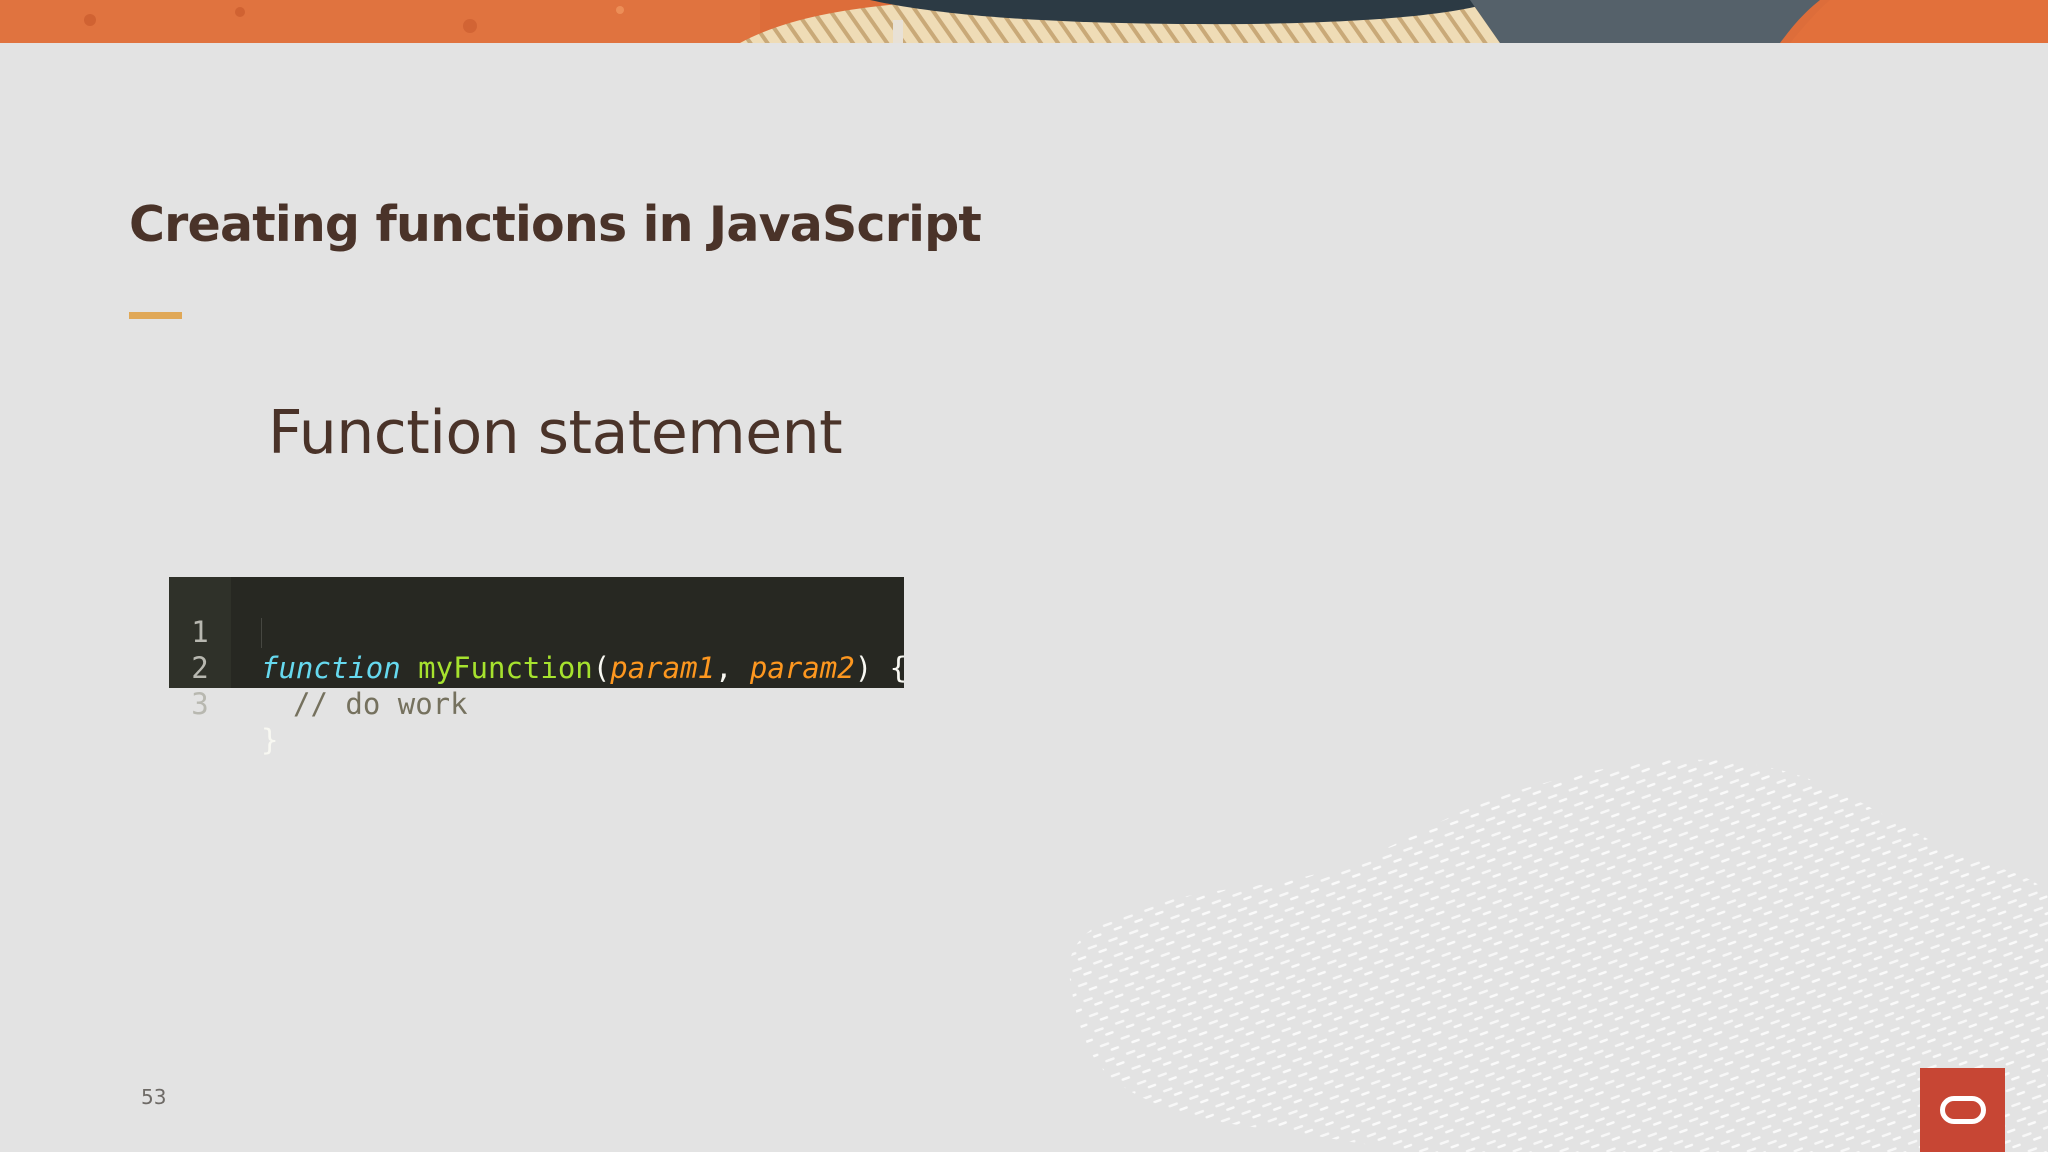  I want to click on param-token: param1, so click(662, 668).